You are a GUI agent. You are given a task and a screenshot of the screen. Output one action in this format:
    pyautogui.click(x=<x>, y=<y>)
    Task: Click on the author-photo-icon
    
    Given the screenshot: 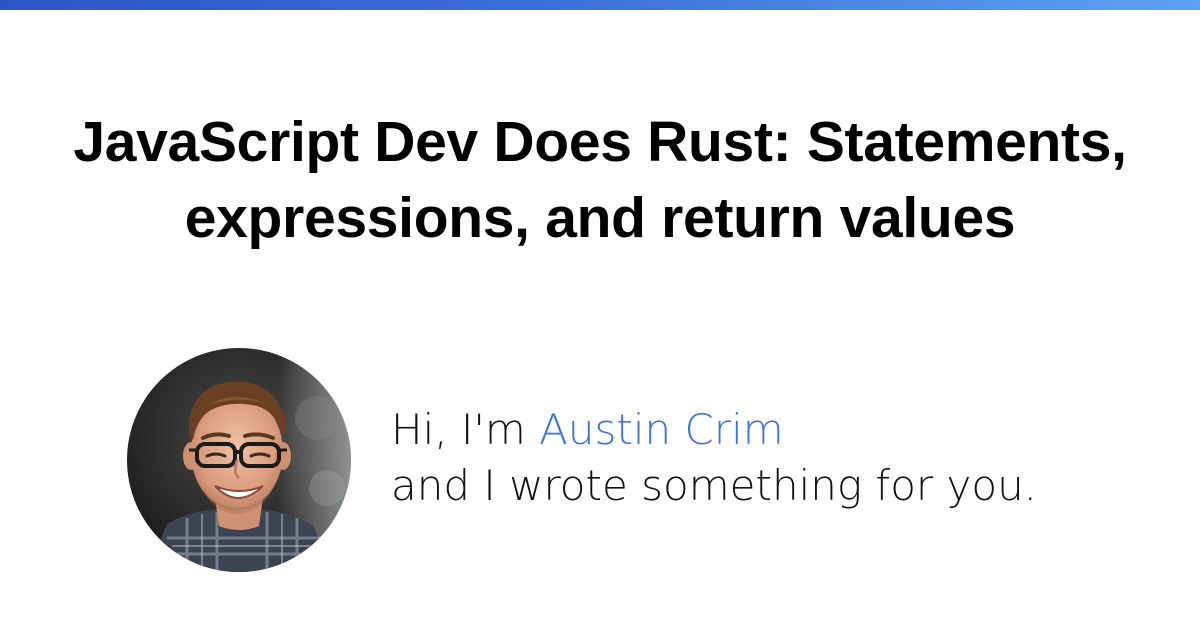 What is the action you would take?
    pyautogui.click(x=239, y=460)
    